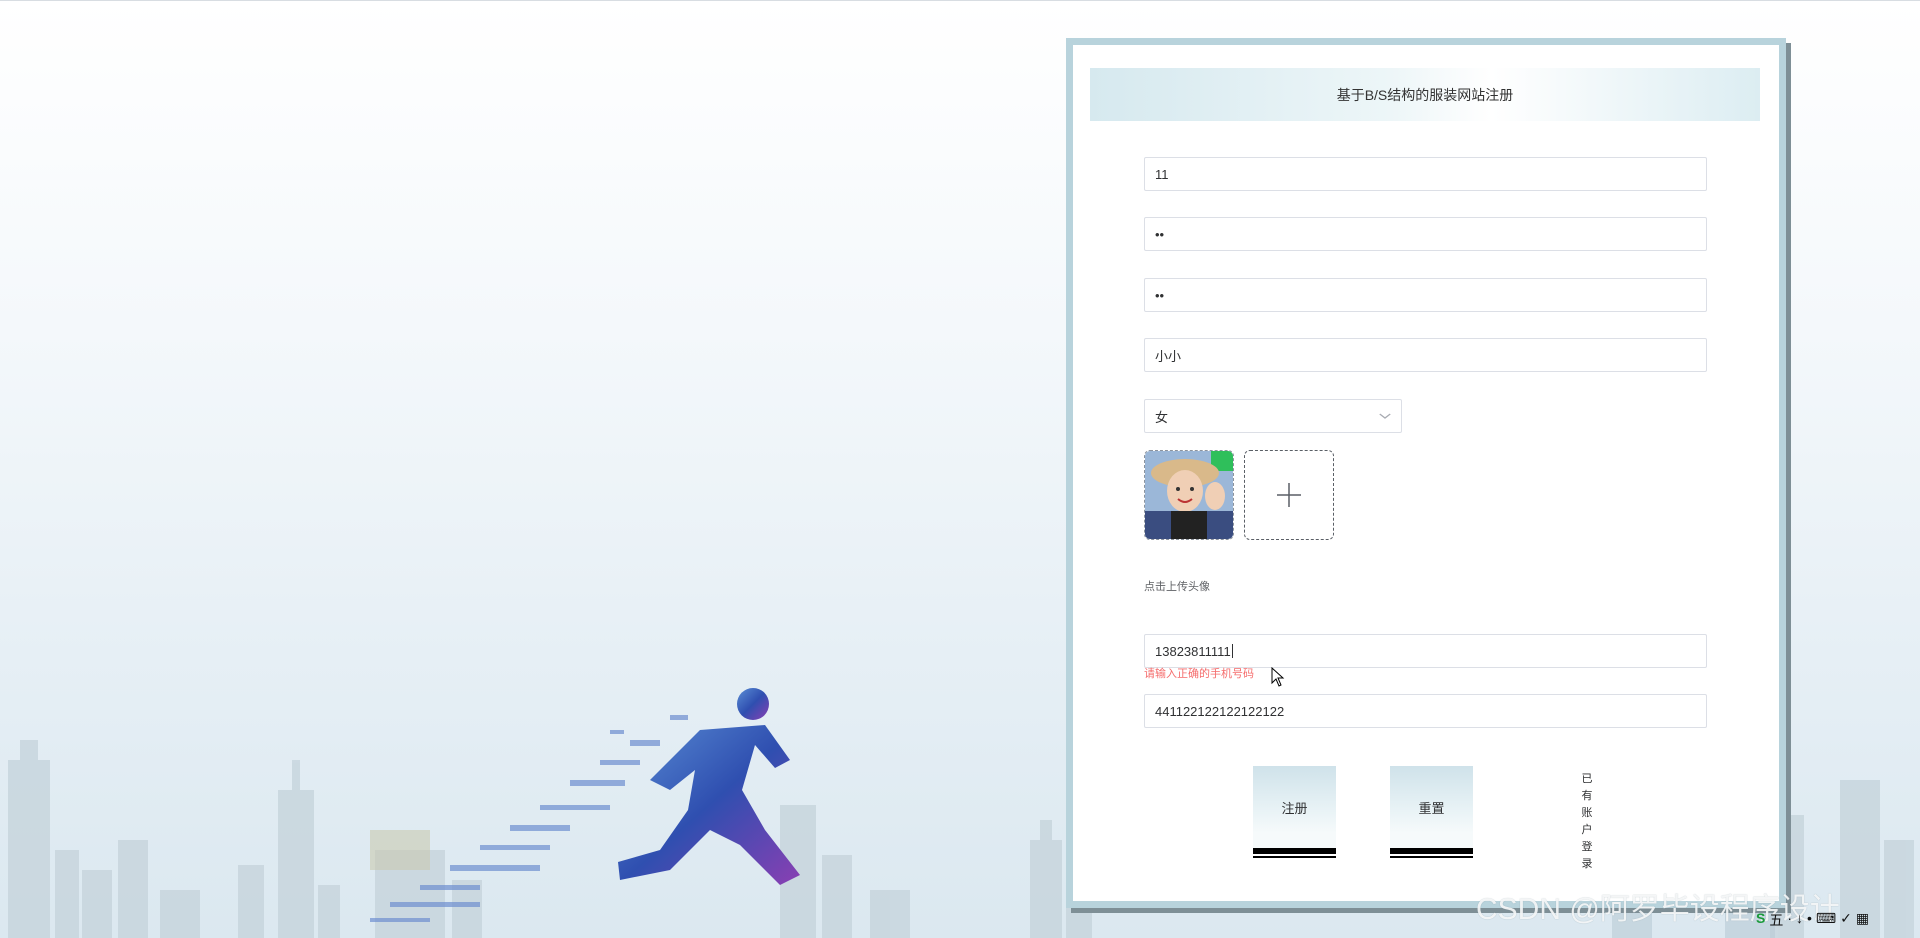 Image resolution: width=1920 pixels, height=938 pixels. I want to click on tray-item: ·, so click(1789, 920).